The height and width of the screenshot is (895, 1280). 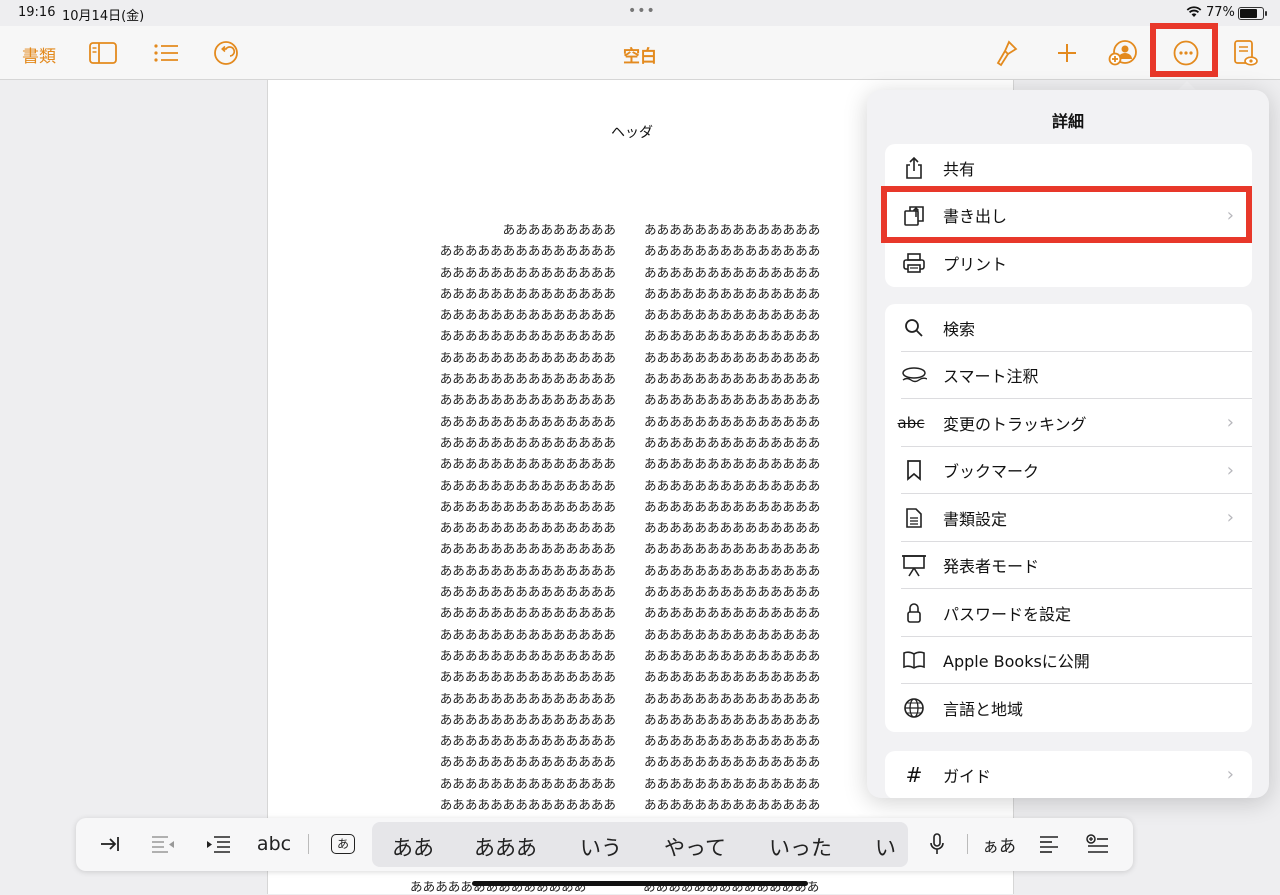 I want to click on more-button-highlight, so click(x=1184, y=50).